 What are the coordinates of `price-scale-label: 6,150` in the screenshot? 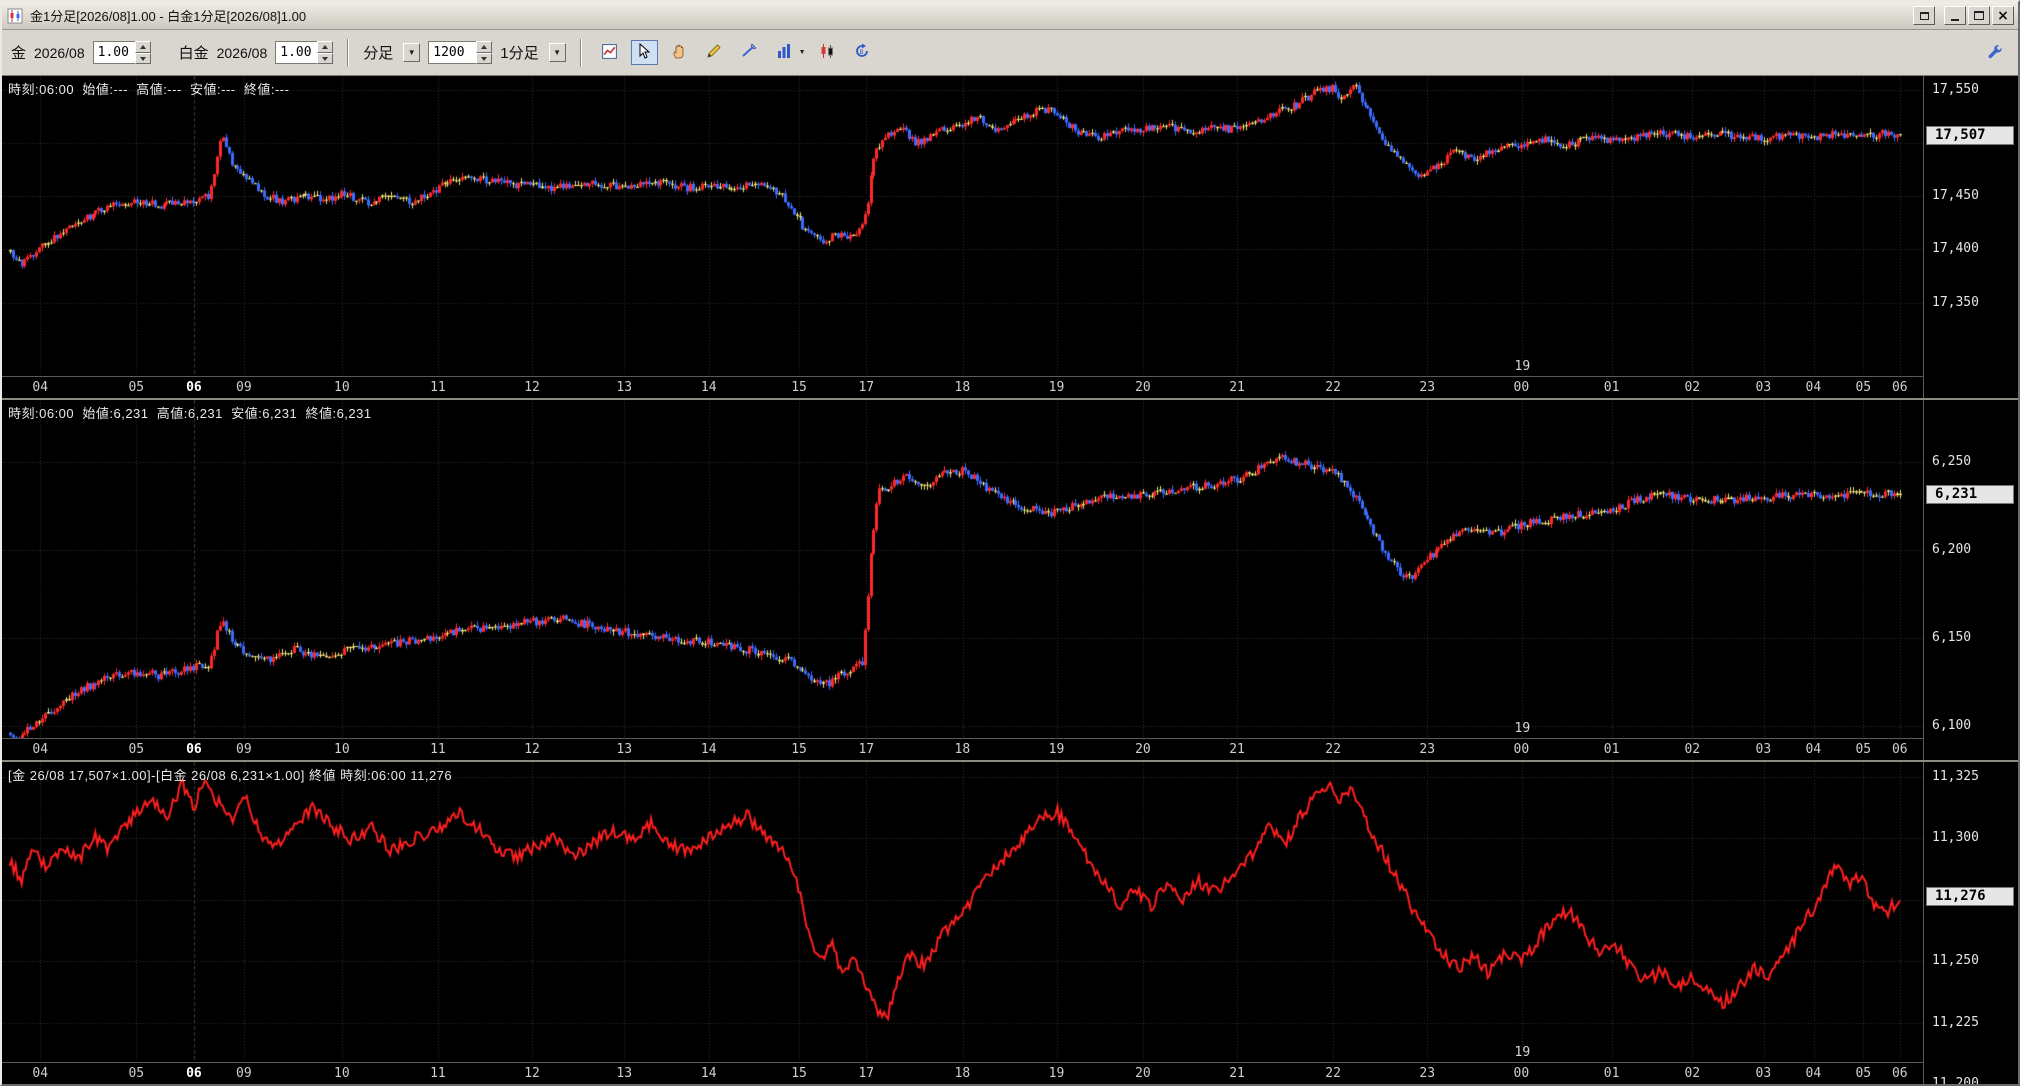 It's located at (1952, 637).